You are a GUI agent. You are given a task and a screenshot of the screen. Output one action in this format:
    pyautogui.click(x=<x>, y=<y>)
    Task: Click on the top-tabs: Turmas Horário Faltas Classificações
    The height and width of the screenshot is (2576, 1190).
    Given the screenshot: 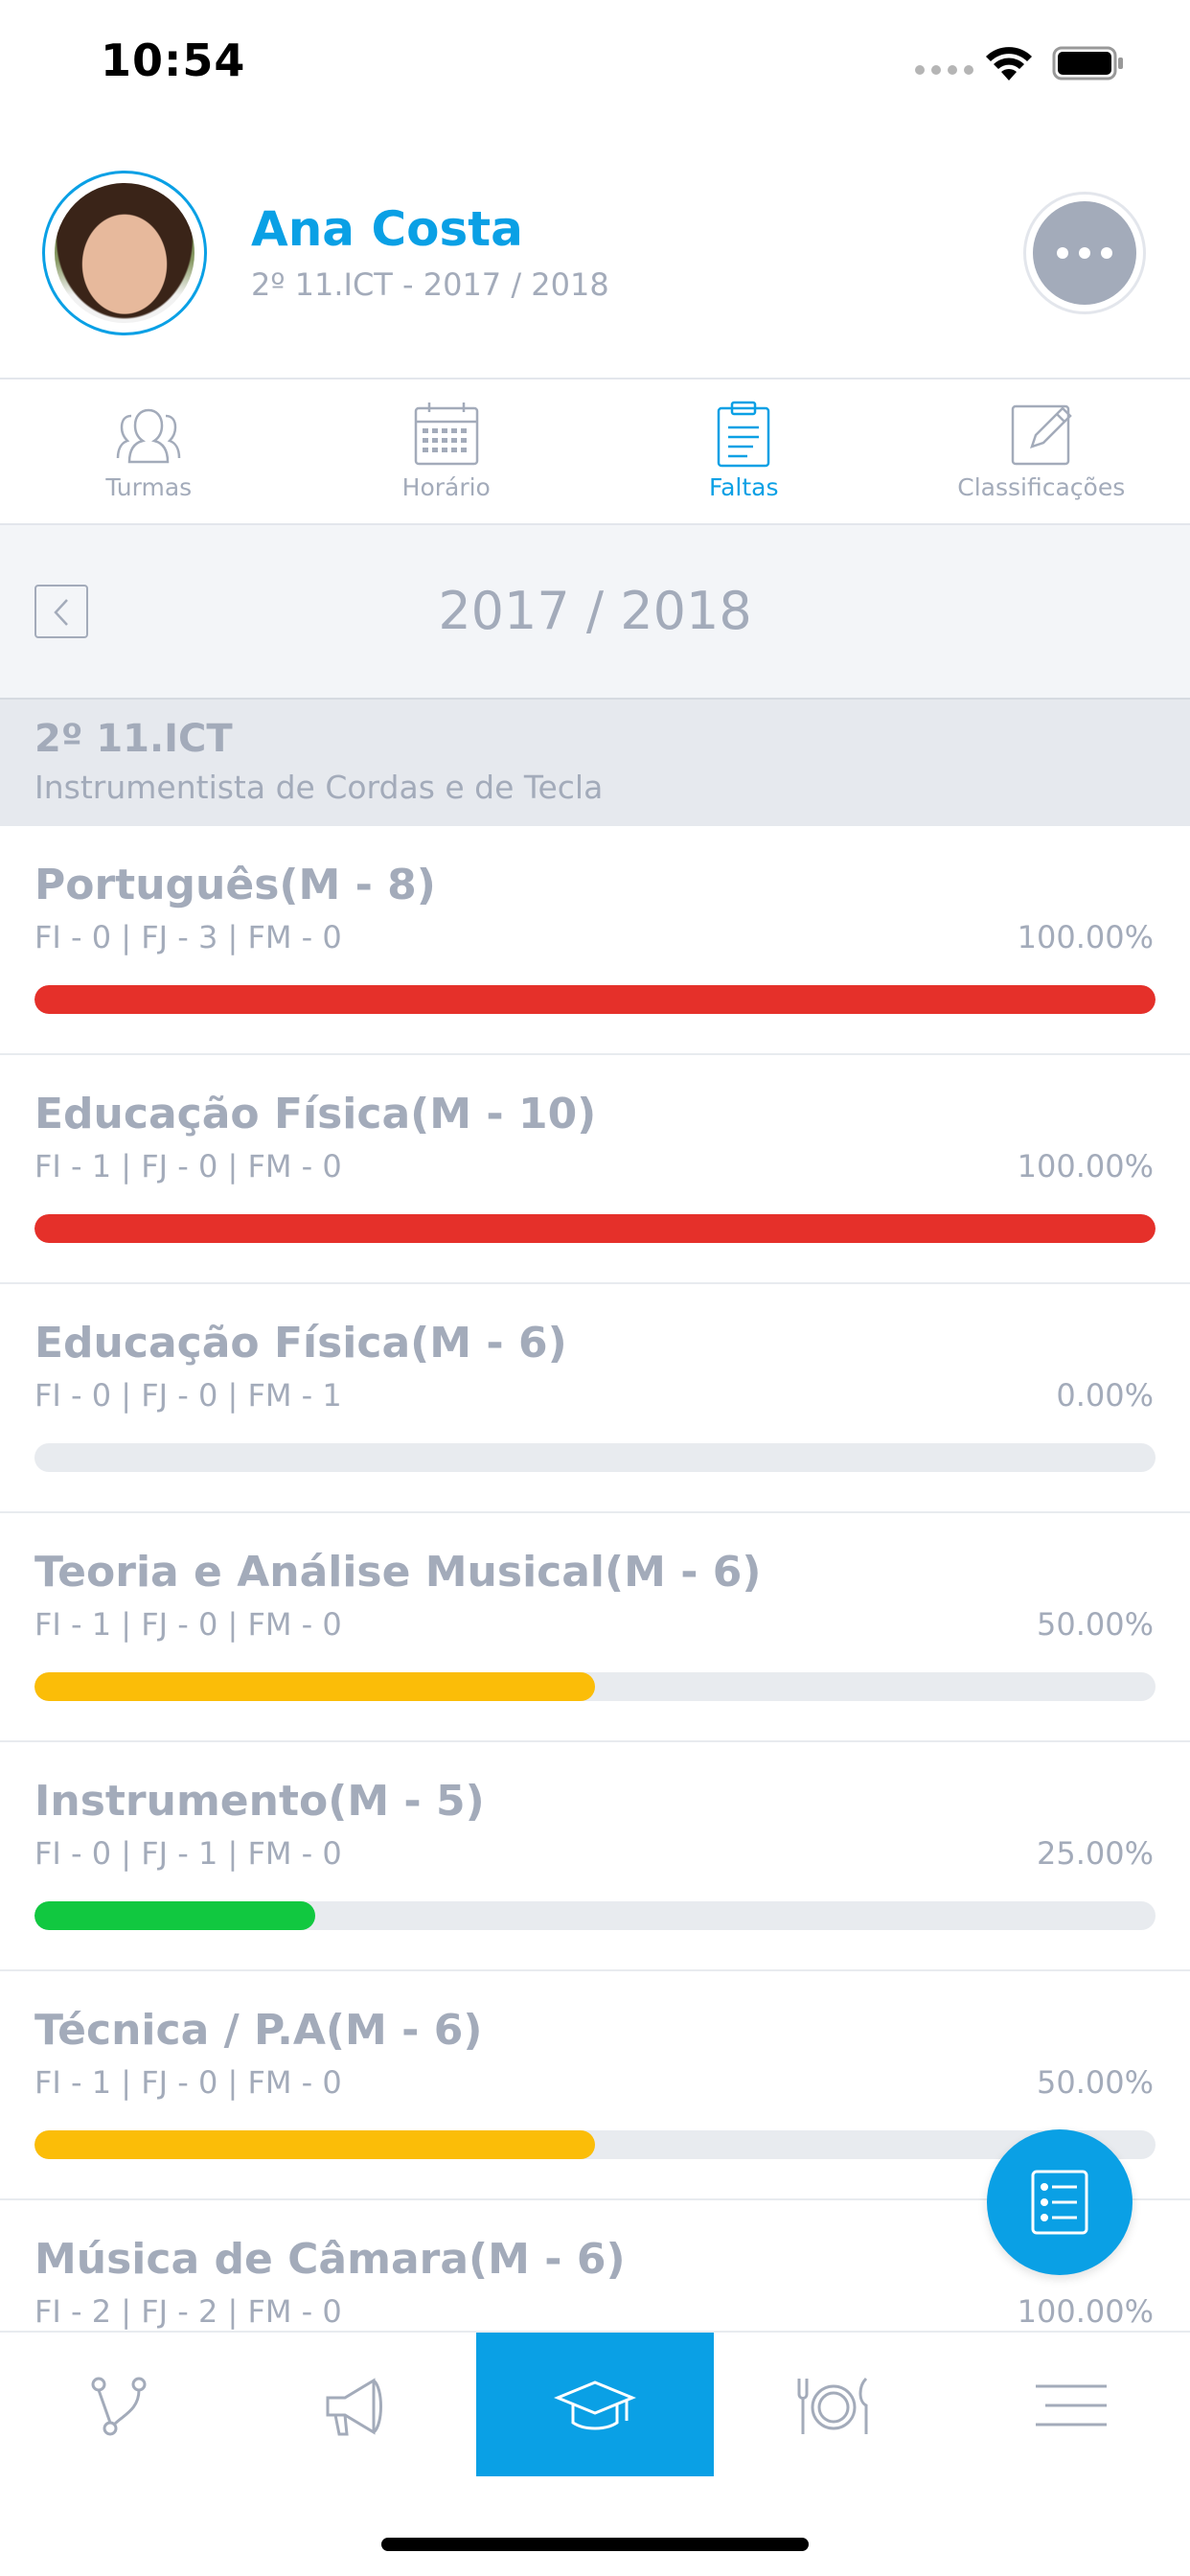 What is the action you would take?
    pyautogui.click(x=595, y=451)
    